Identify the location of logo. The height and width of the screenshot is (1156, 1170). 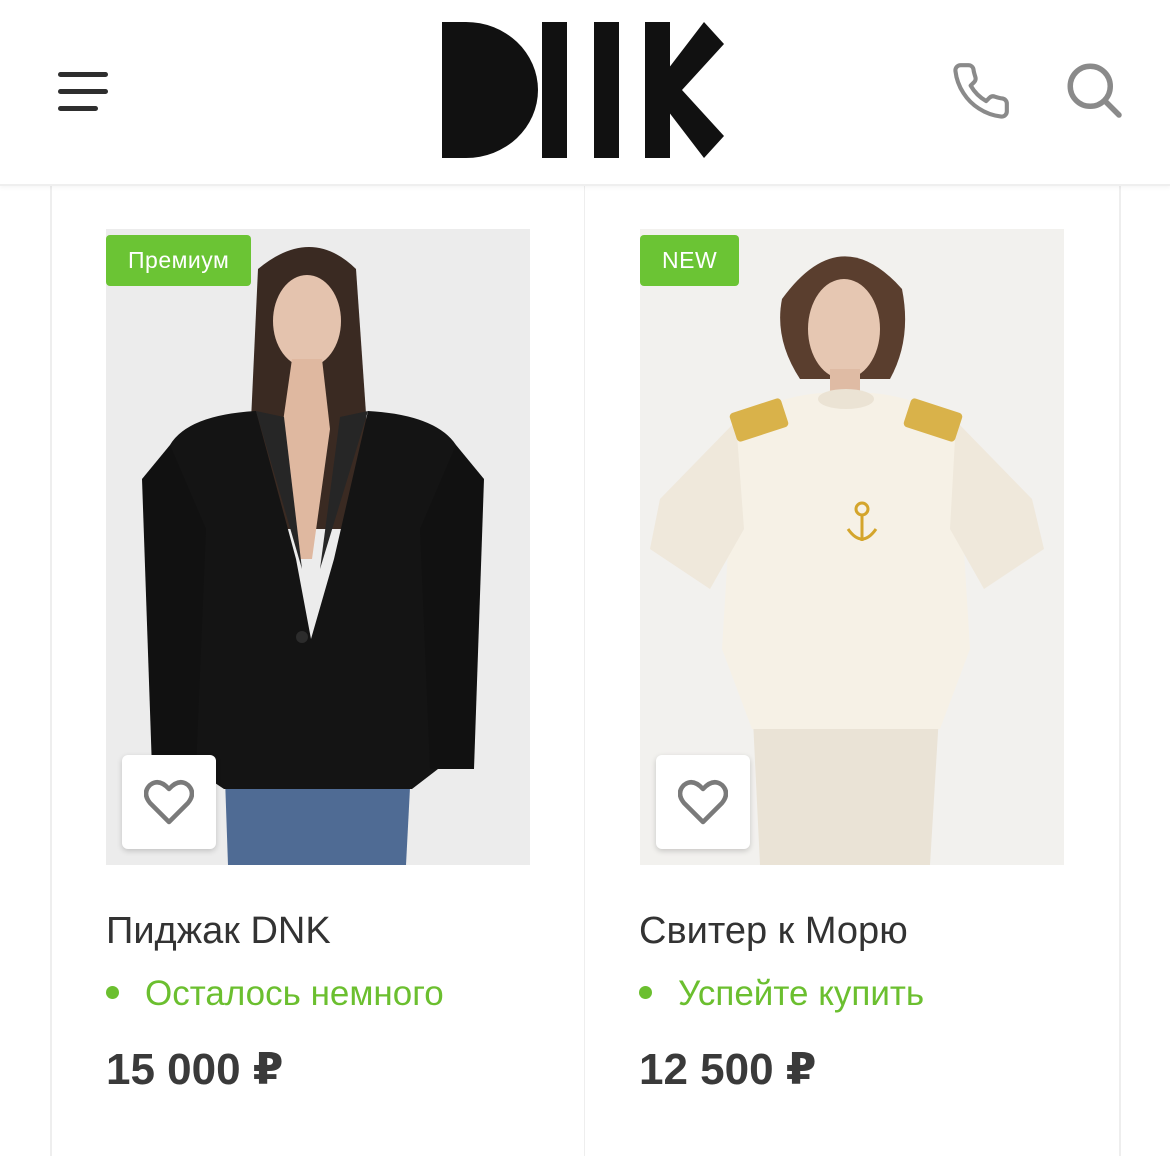
(583, 90).